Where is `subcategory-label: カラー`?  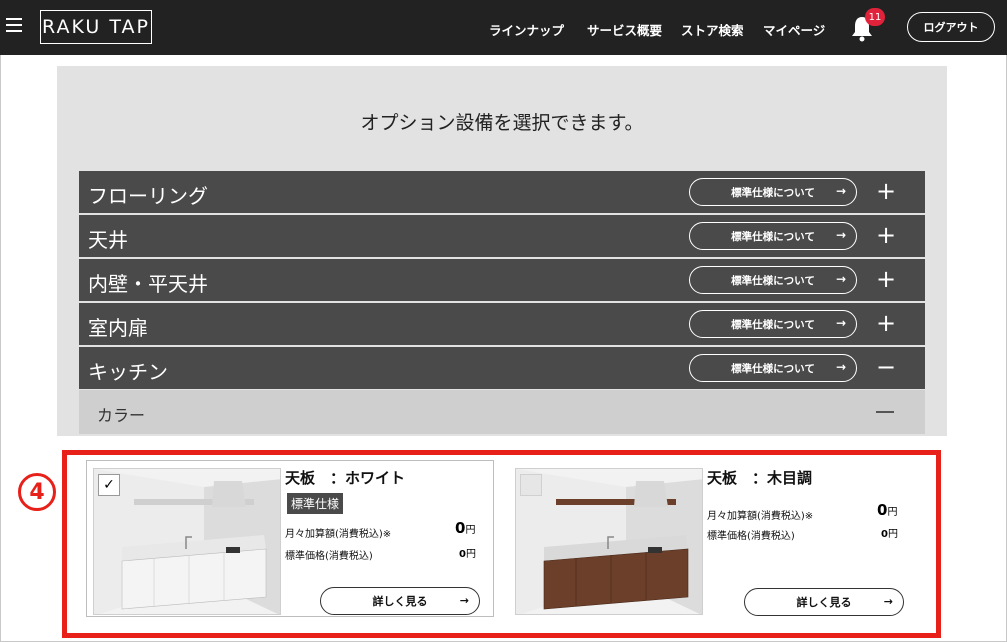 subcategory-label: カラー is located at coordinates (121, 415).